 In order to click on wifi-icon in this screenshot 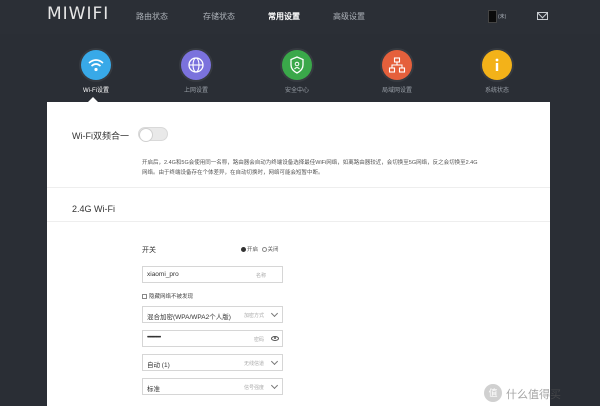, I will do `click(96, 65)`.